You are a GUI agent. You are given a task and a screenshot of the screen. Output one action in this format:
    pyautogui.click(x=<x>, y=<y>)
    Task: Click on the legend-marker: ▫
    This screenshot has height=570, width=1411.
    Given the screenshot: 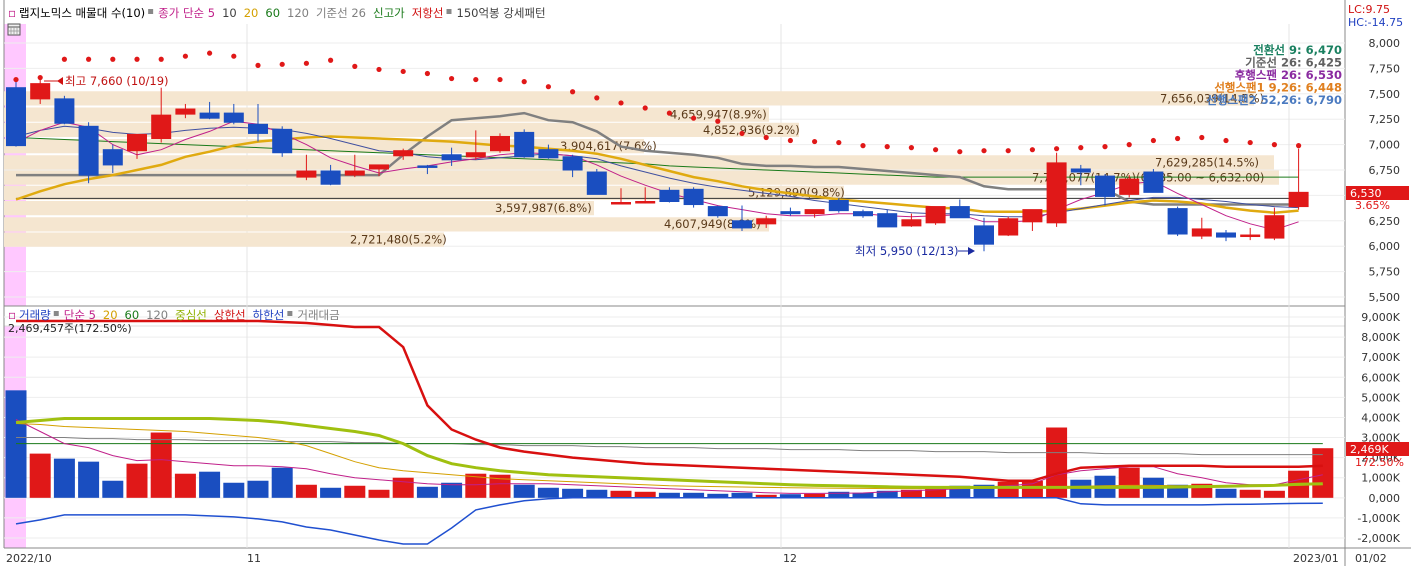 What is the action you would take?
    pyautogui.click(x=12, y=315)
    